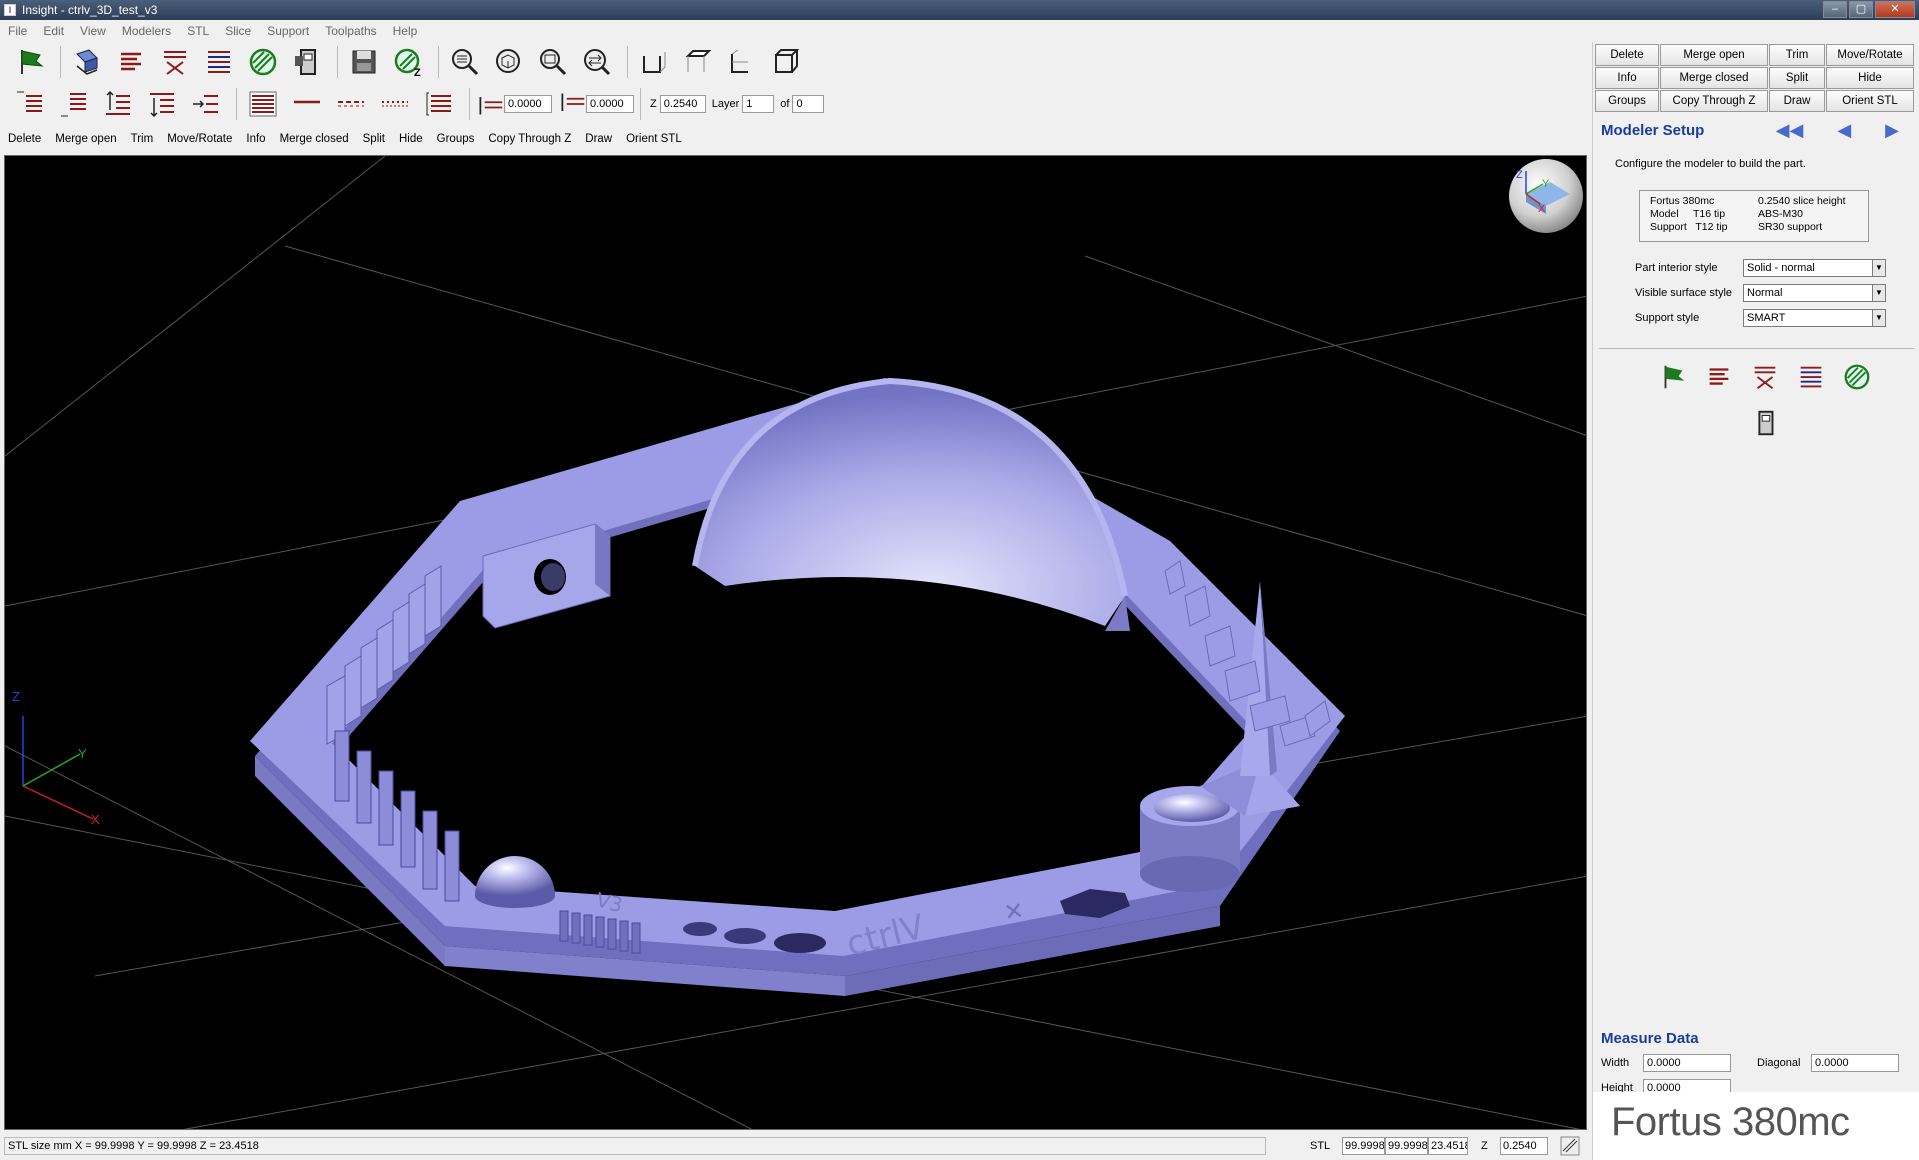 The height and width of the screenshot is (1160, 1919). What do you see at coordinates (24, 139) in the screenshot?
I see `cmd-delete: Delete` at bounding box center [24, 139].